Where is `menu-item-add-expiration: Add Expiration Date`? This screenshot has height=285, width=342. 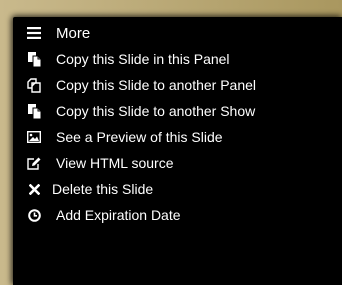 menu-item-add-expiration: Add Expiration Date is located at coordinates (177, 216).